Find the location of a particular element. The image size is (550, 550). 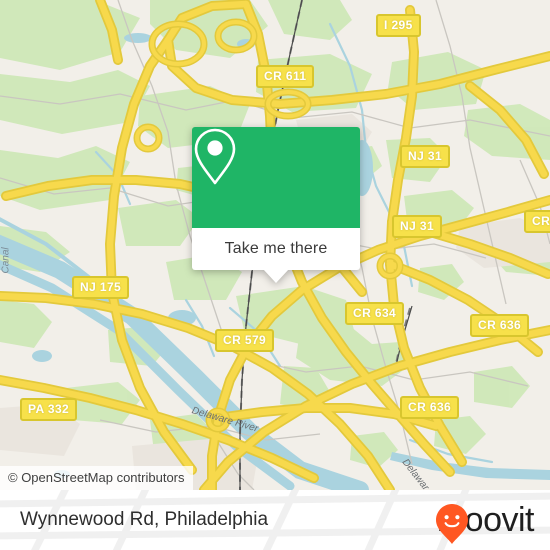

road-shield-nj175: NJ 175 is located at coordinates (101, 287).